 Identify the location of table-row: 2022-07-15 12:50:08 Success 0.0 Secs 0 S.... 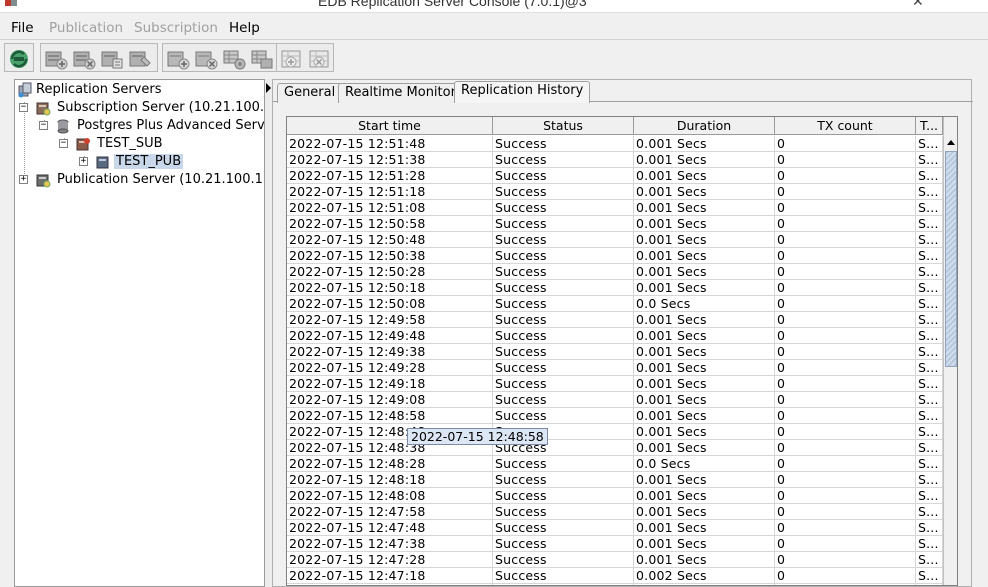
(615, 304).